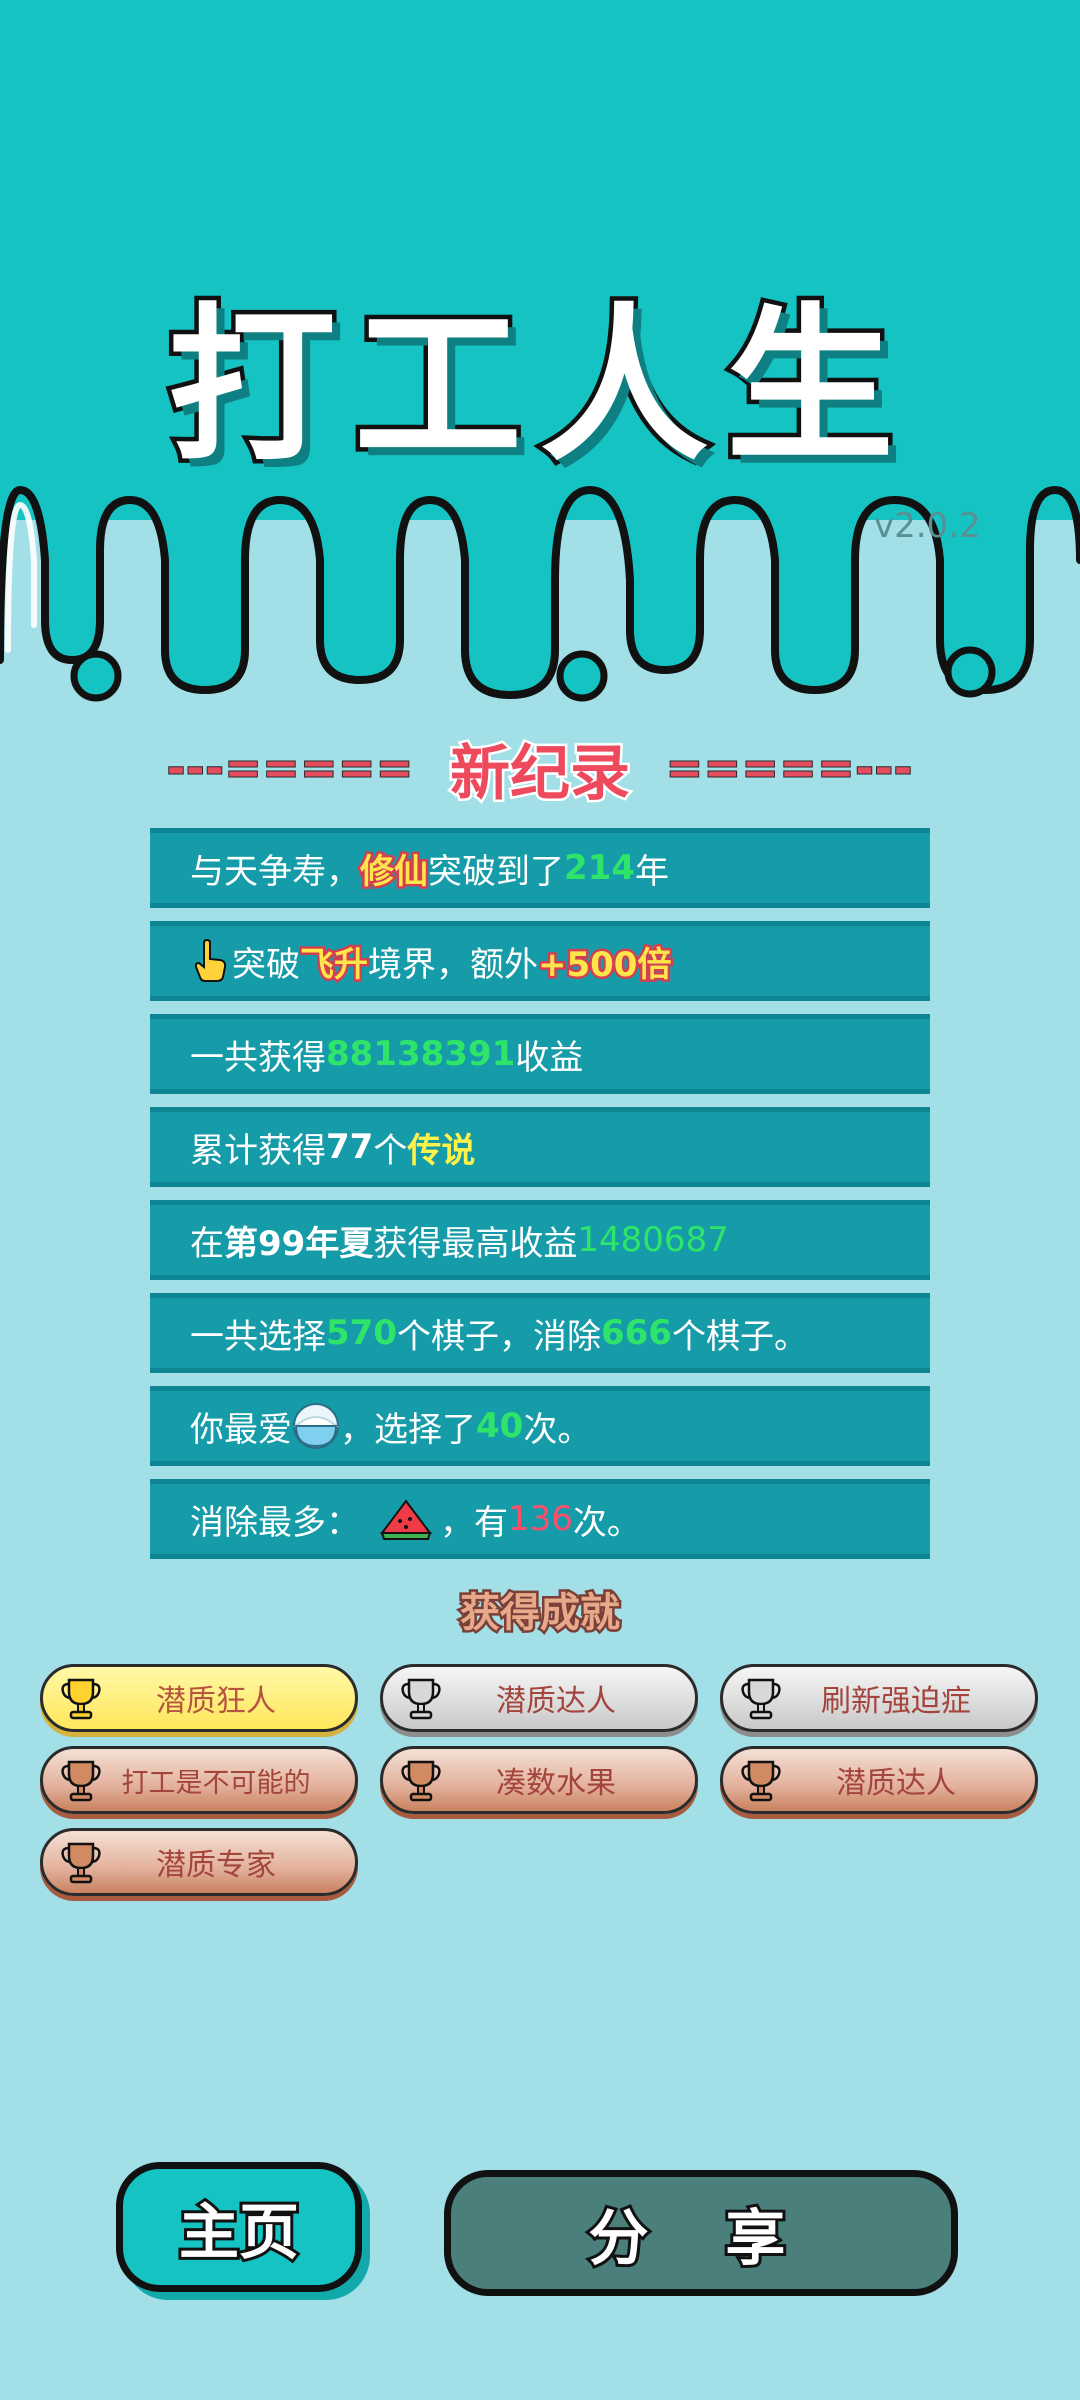  What do you see at coordinates (290, 768) in the screenshot?
I see `record-left-dashes: ---=====` at bounding box center [290, 768].